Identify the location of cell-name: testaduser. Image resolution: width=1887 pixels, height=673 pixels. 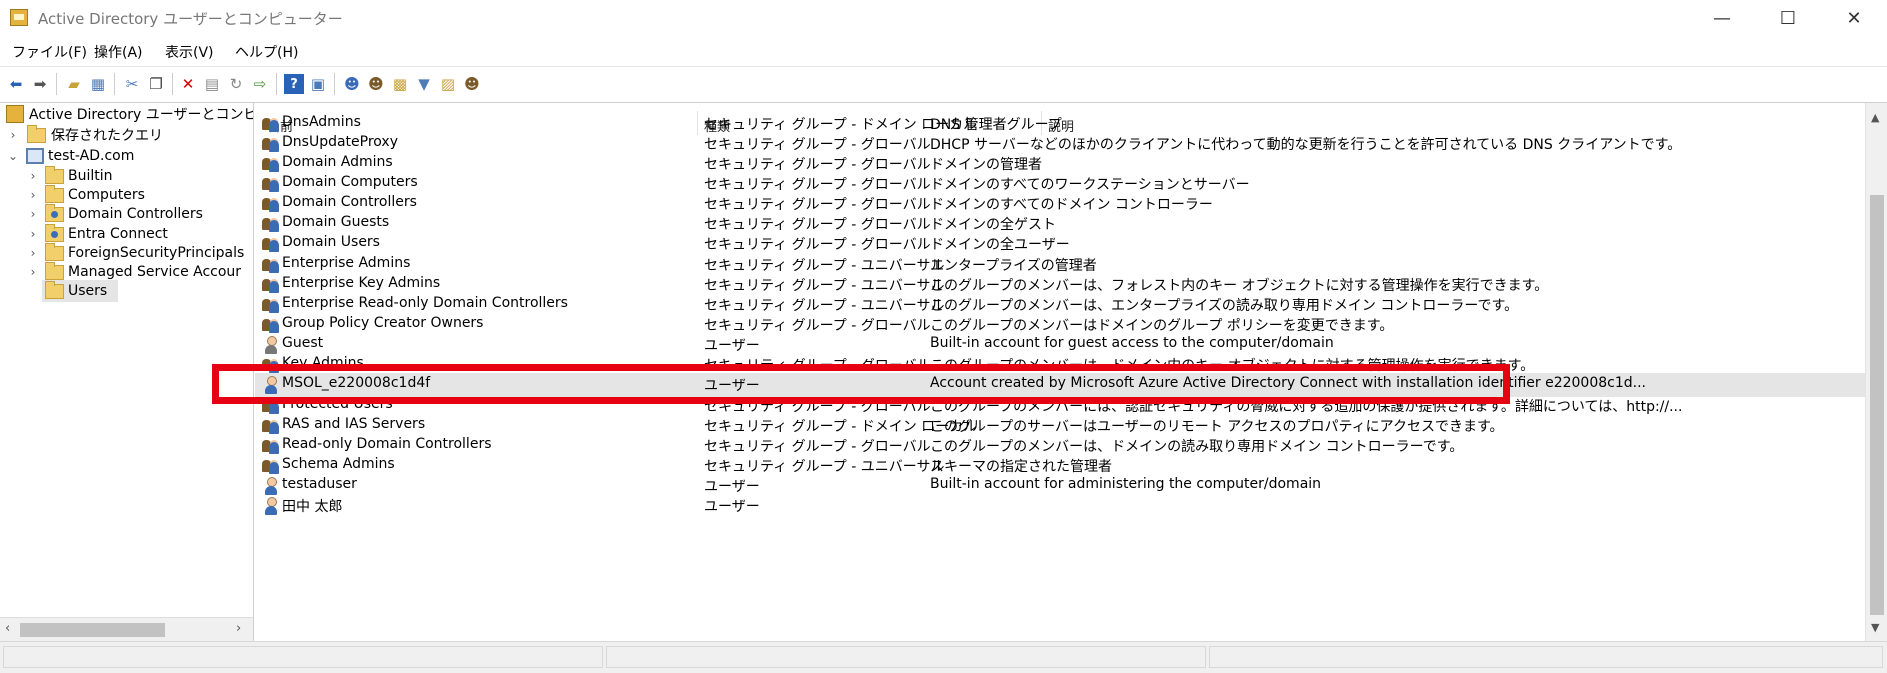
(319, 484).